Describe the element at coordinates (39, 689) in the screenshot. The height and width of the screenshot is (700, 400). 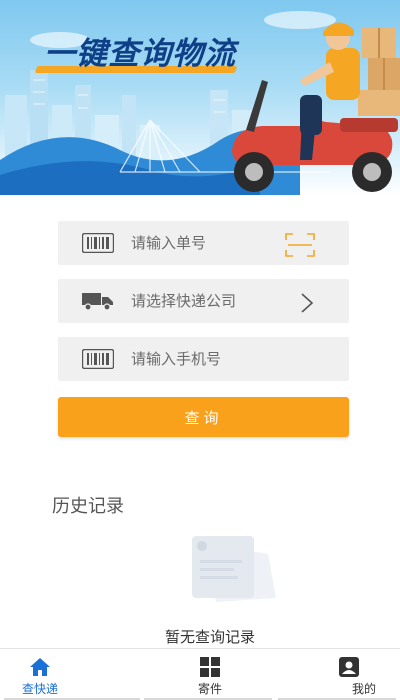
I see `nav-label: 查快递` at that location.